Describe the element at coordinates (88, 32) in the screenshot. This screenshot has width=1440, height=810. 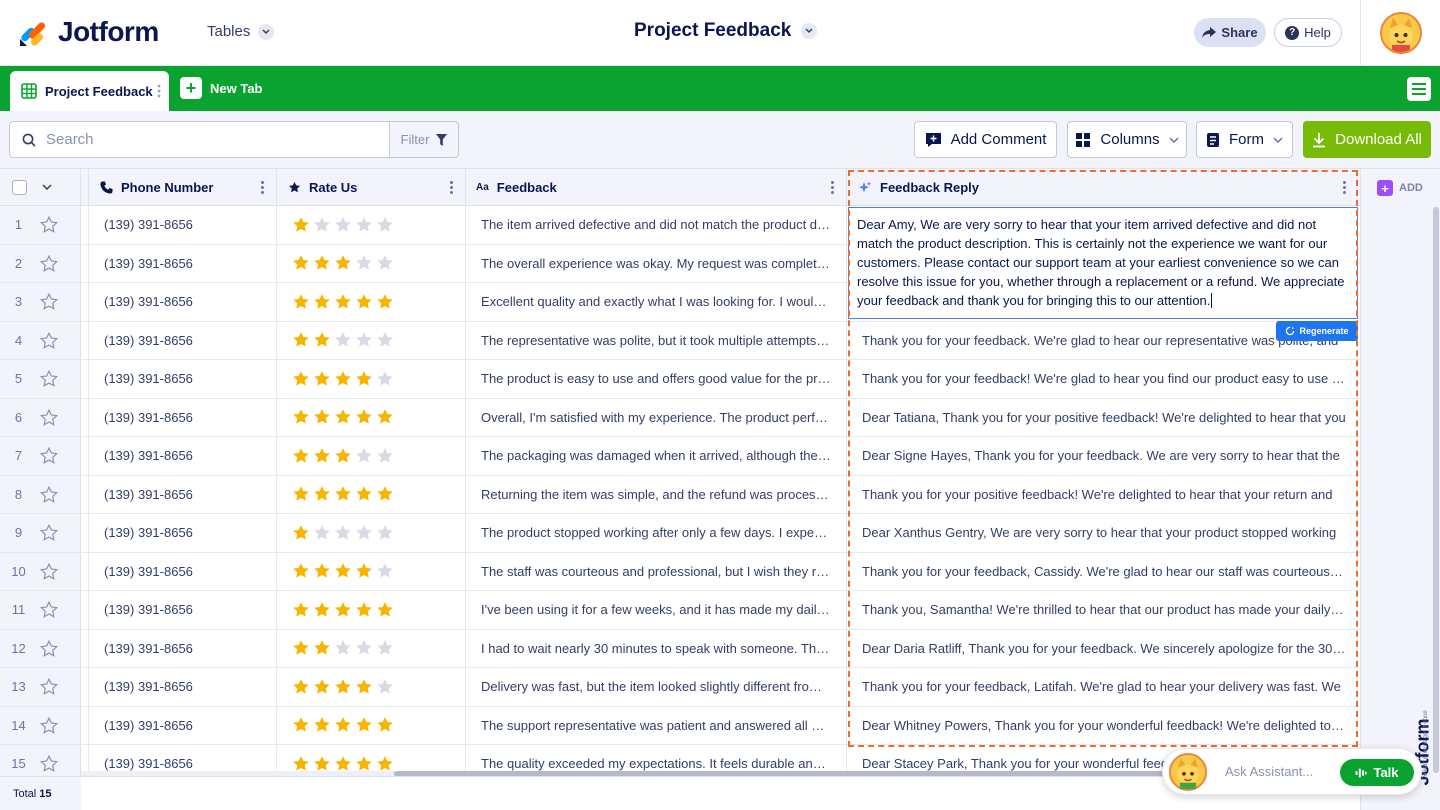
I see `jotform-logo: Jotform` at that location.